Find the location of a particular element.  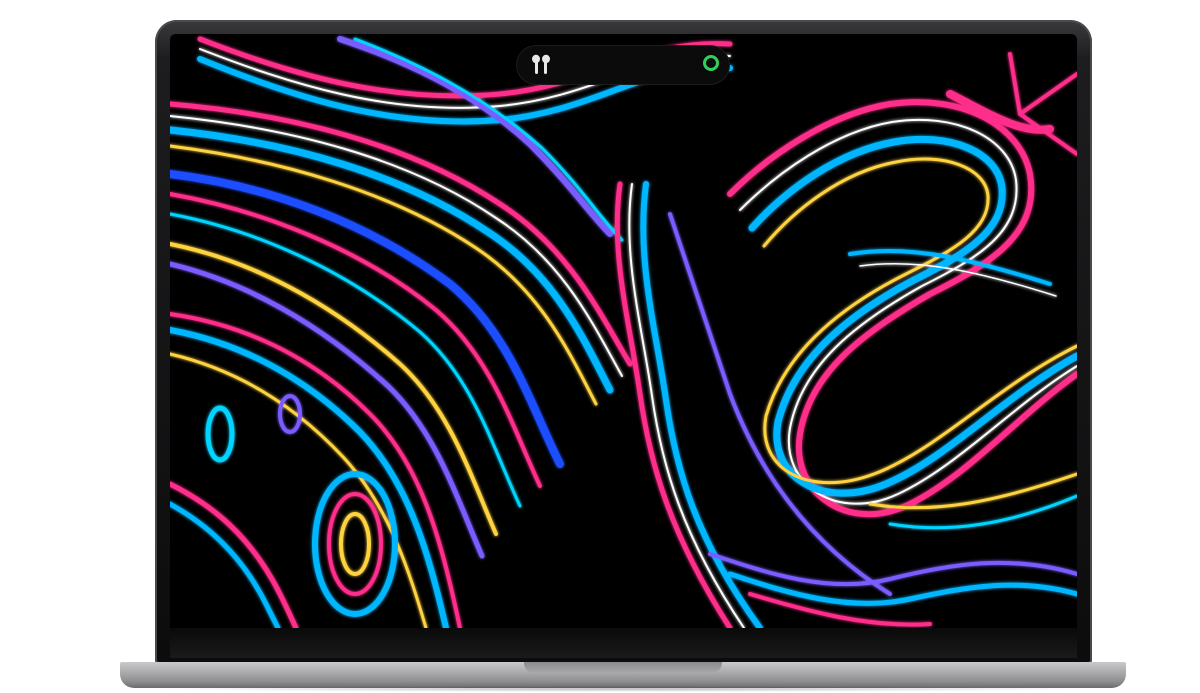

dynamic-island is located at coordinates (623, 65).